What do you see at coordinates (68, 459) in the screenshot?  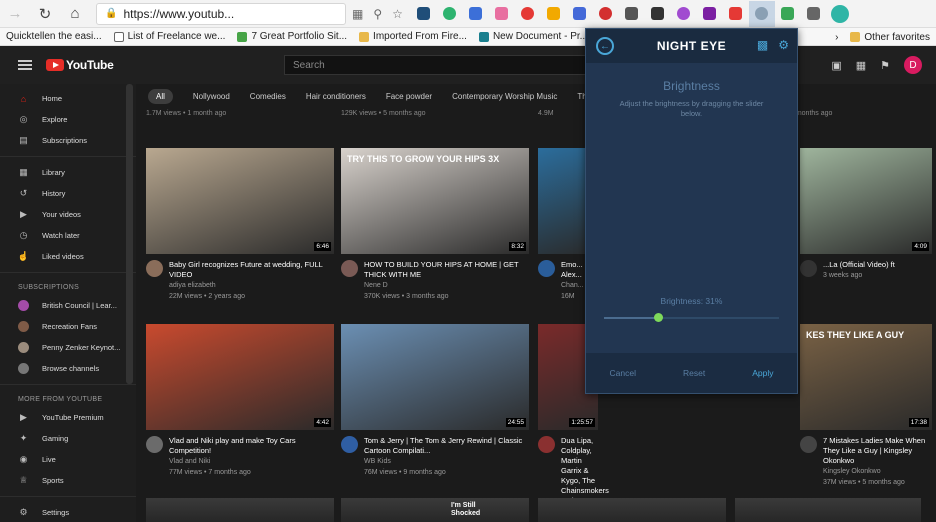 I see `sidebar-item-live: ◉ Live` at bounding box center [68, 459].